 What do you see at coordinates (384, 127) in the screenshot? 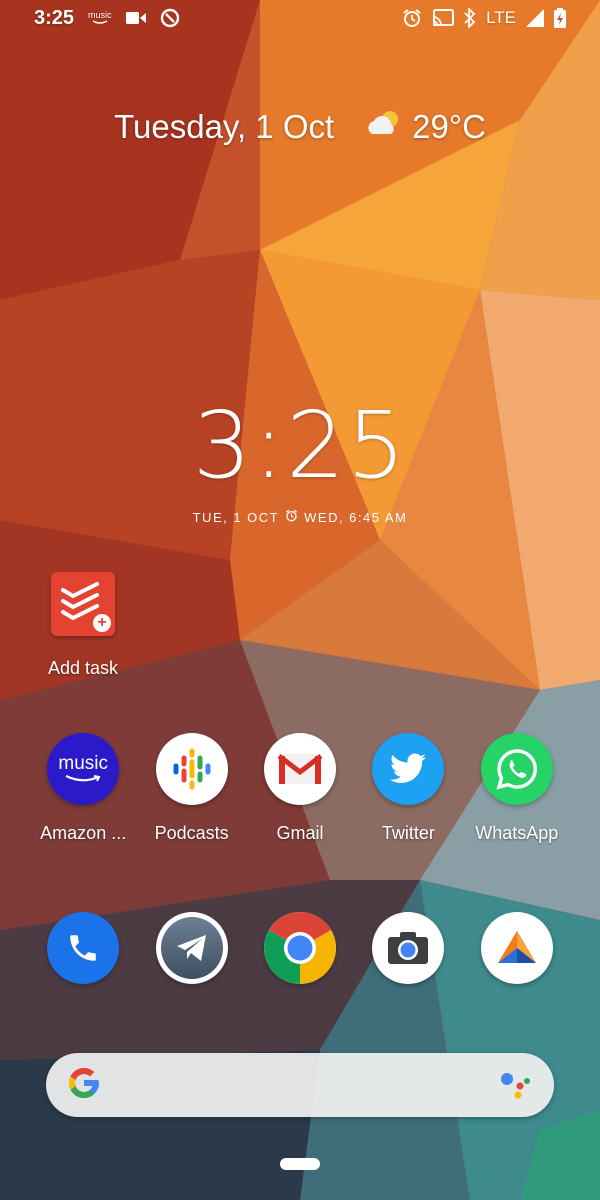
I see `partly-cloudy-icon` at bounding box center [384, 127].